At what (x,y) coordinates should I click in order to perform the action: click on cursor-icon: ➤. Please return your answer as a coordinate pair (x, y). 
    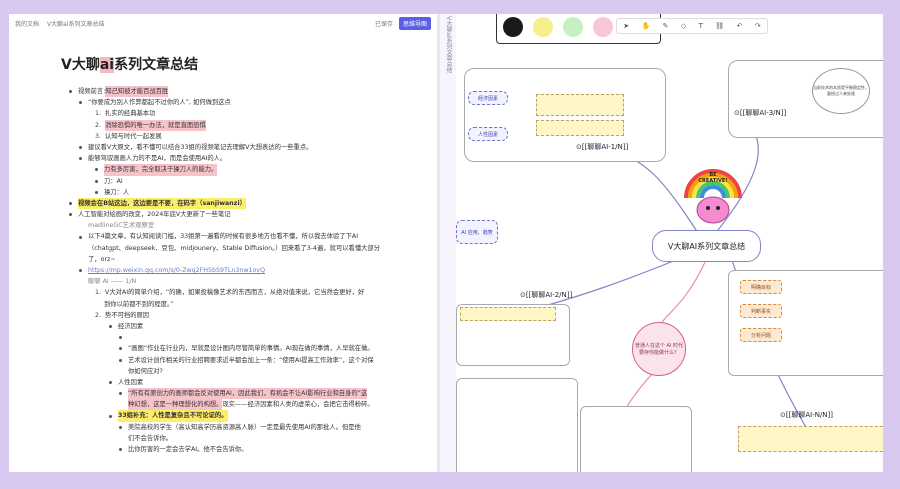
    Looking at the image, I should click on (626, 26).